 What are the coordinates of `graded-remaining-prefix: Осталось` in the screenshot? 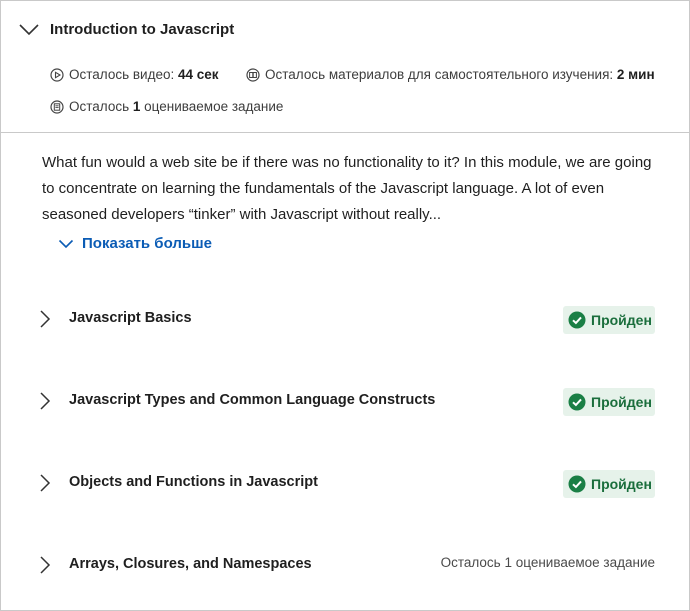 It's located at (99, 106).